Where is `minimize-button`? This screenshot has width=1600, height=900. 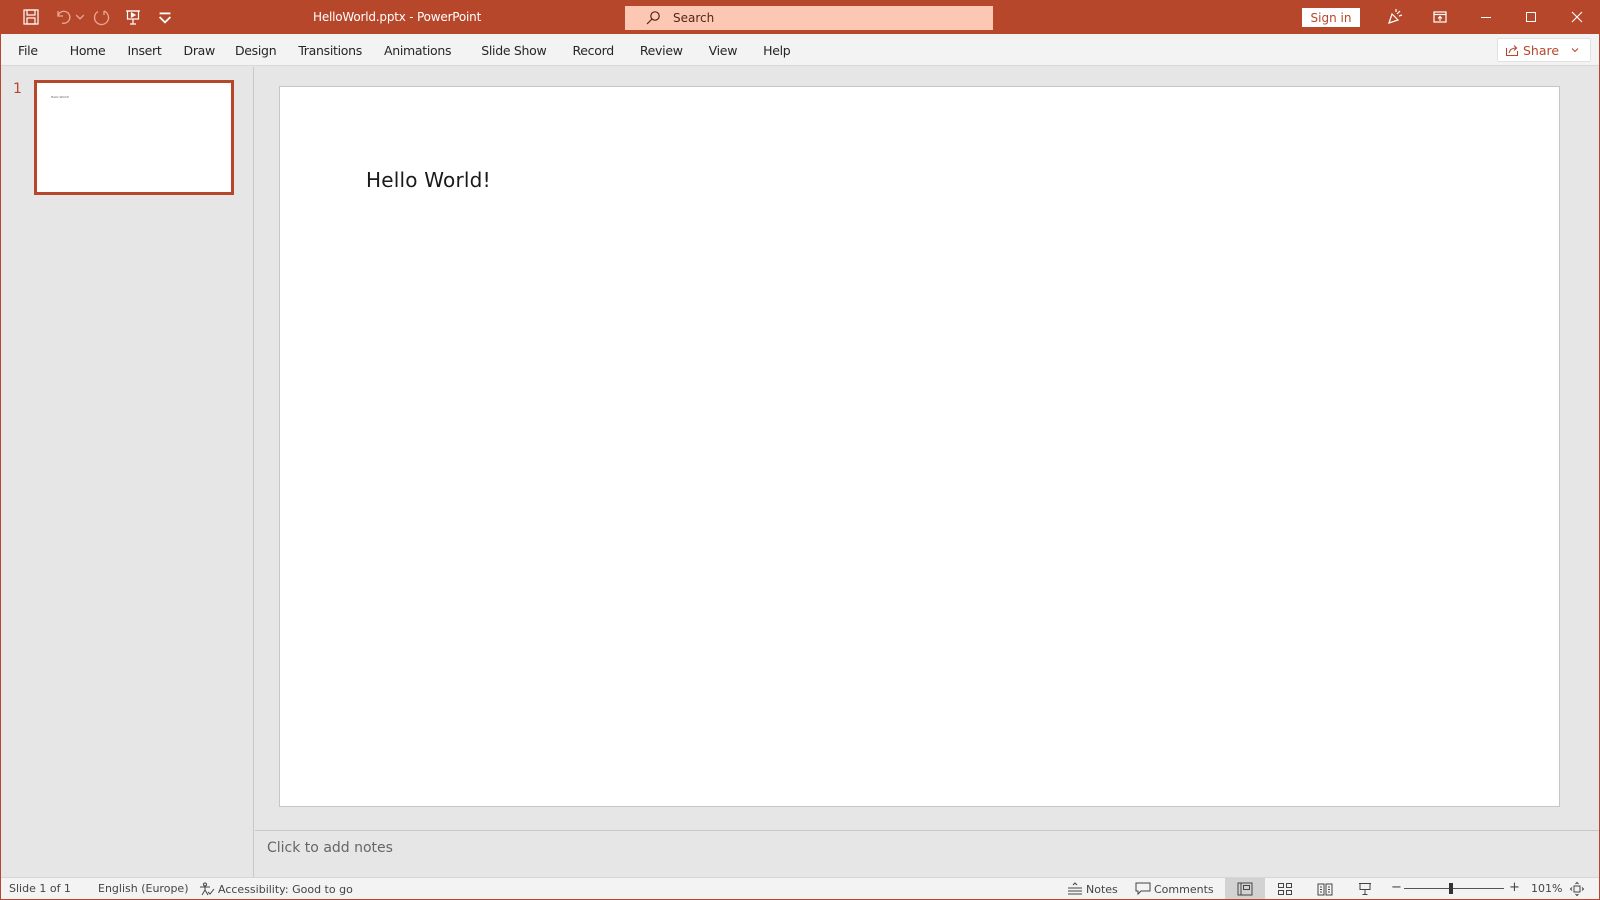
minimize-button is located at coordinates (1486, 17).